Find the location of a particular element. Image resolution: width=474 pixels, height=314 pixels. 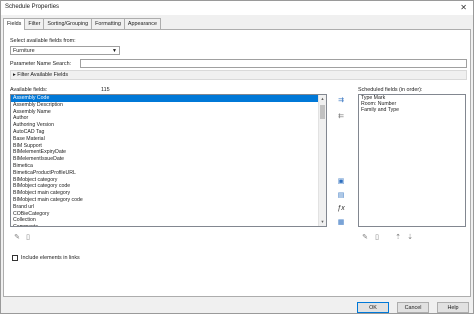

tab-sorting-grouping: Sorting/Grouping is located at coordinates (68, 23).